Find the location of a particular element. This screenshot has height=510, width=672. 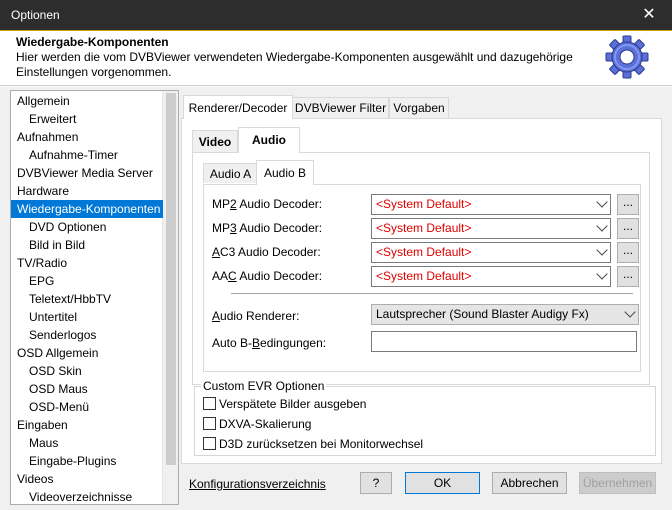

tree-item-label: DVBViewer Media Server is located at coordinates (85, 173).